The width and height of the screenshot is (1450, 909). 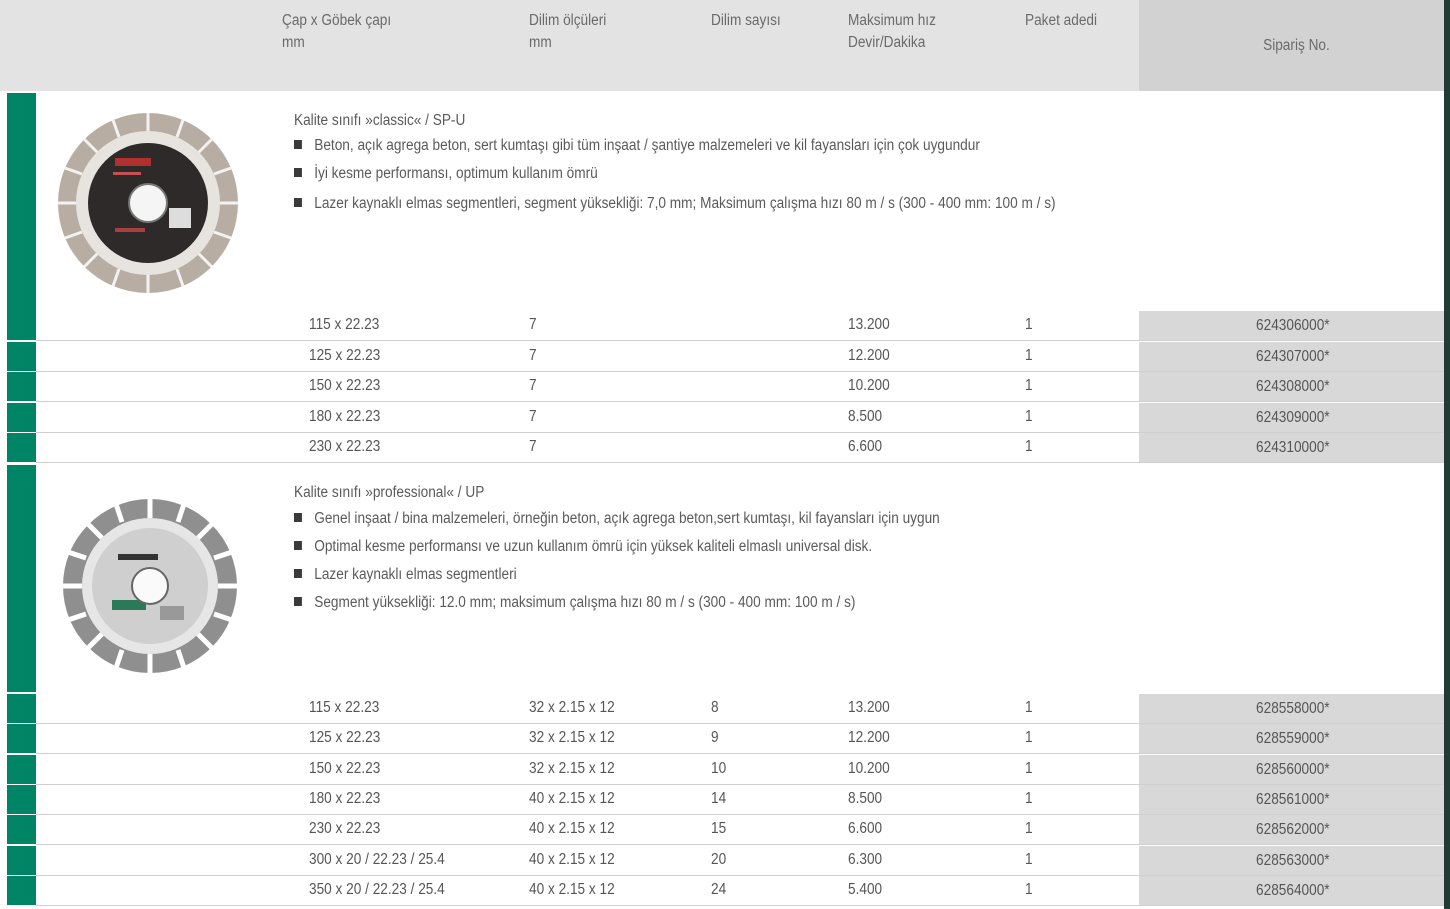 What do you see at coordinates (150, 586) in the screenshot?
I see `professional-diamond-disc-icon` at bounding box center [150, 586].